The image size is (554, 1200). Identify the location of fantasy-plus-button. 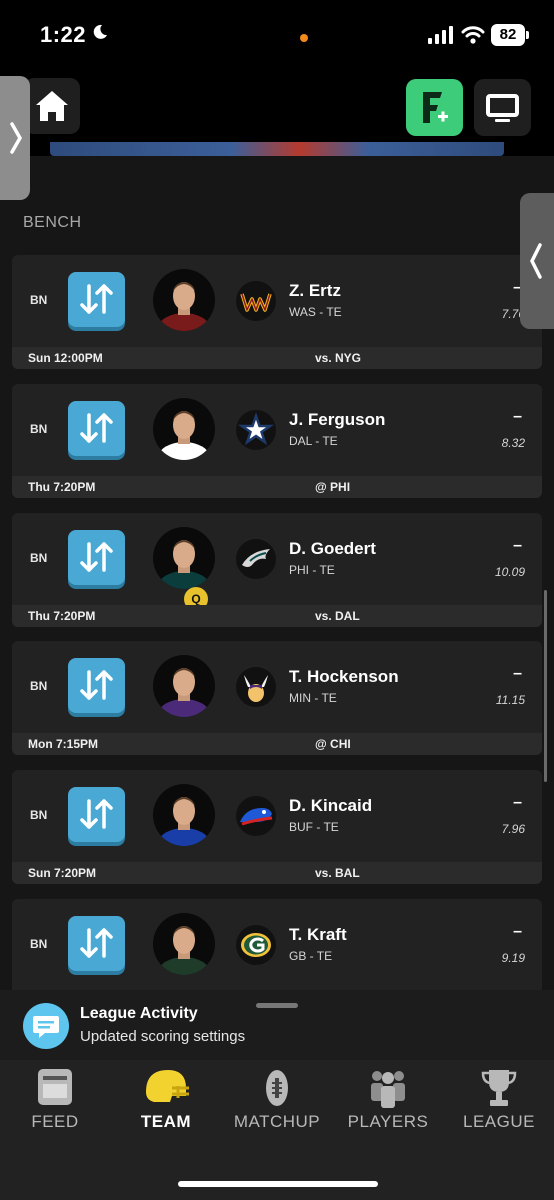
(434, 107).